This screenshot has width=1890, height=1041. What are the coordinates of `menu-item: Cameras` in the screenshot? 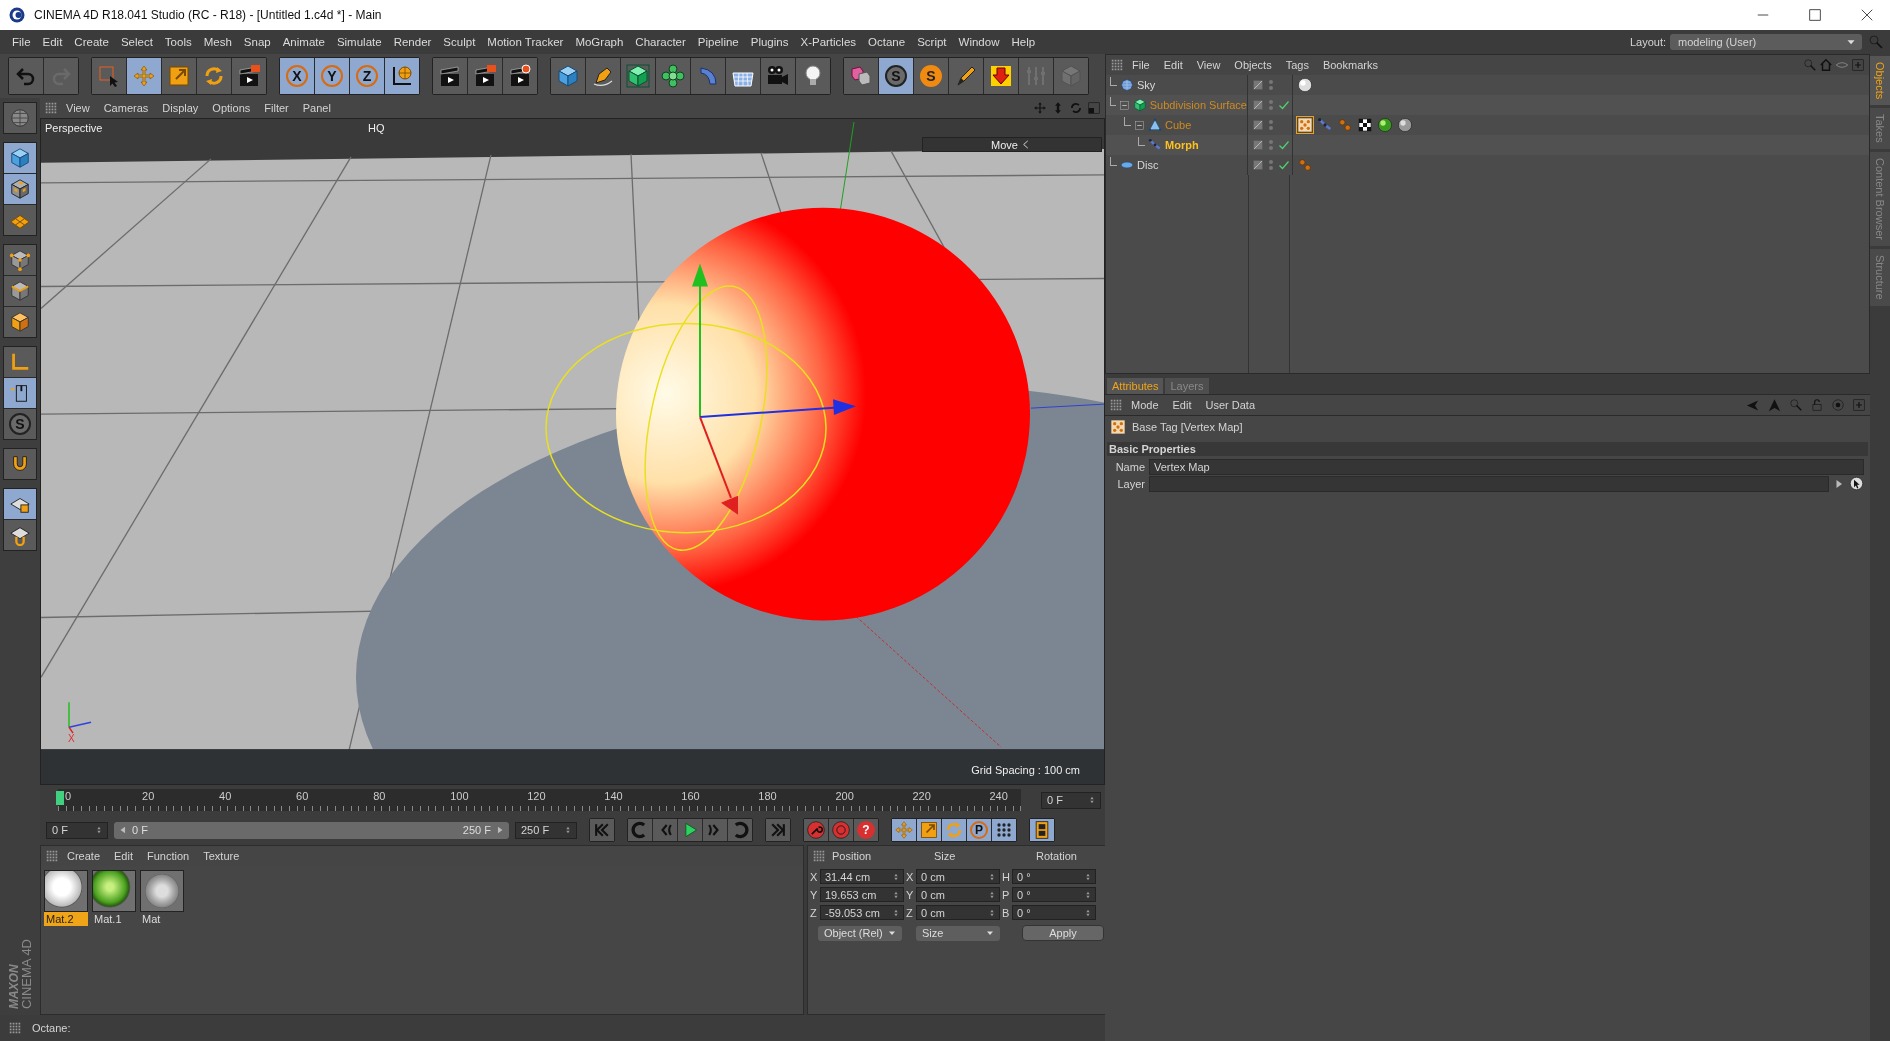 It's located at (126, 108).